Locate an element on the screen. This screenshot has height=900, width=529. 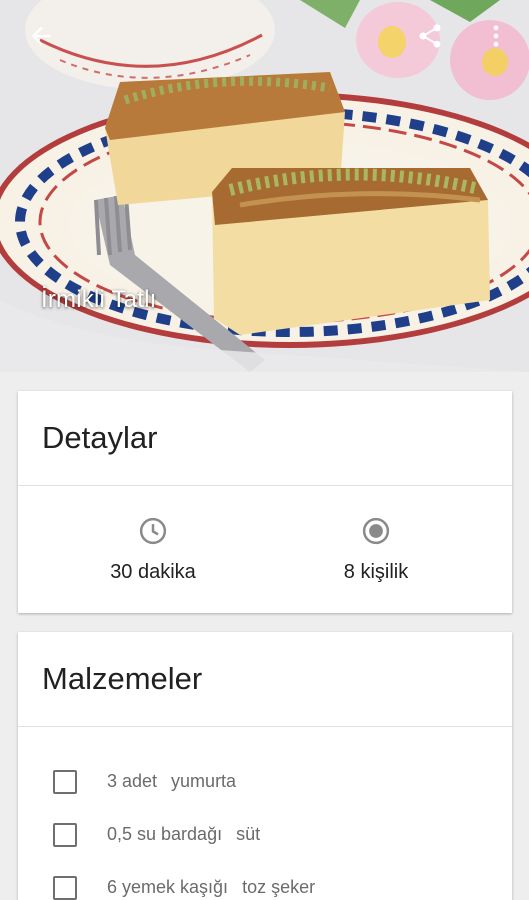
ingredient-name: süt is located at coordinates (248, 834).